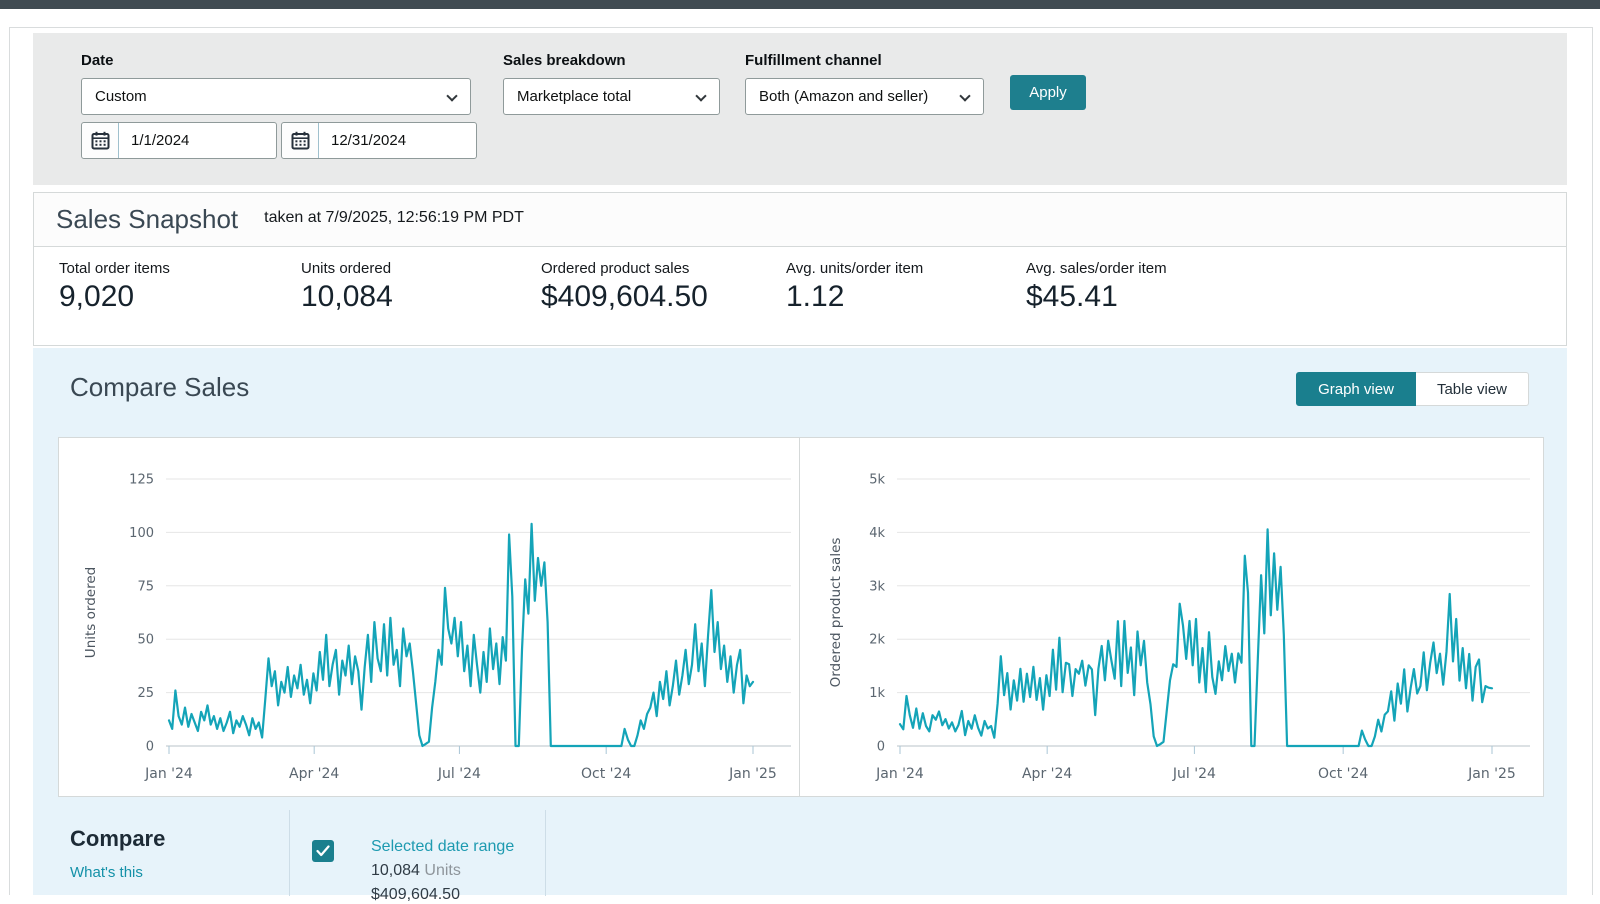 The height and width of the screenshot is (904, 1600). Describe the element at coordinates (145, 693) in the screenshot. I see `svg-text: 25` at that location.